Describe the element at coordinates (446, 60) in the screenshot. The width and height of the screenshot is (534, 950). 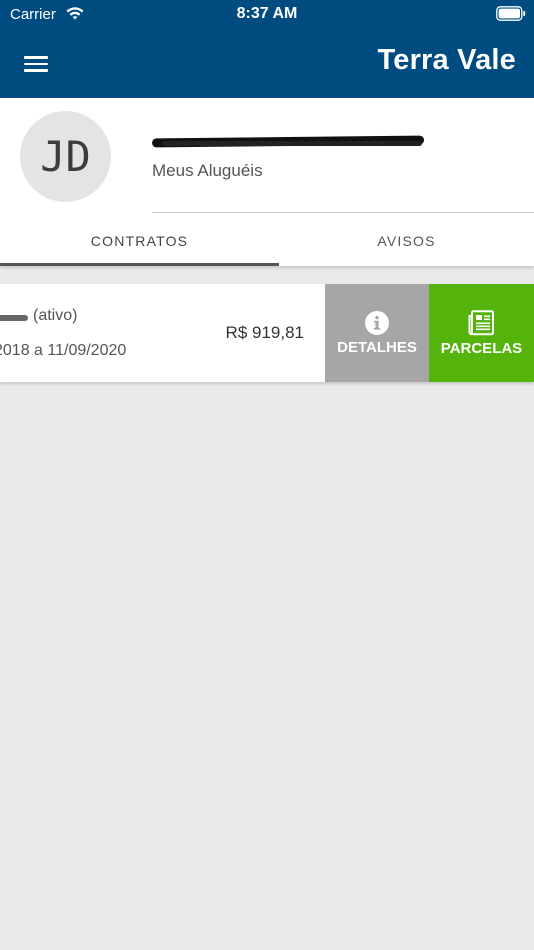
I see `app-title: Terra Vale` at that location.